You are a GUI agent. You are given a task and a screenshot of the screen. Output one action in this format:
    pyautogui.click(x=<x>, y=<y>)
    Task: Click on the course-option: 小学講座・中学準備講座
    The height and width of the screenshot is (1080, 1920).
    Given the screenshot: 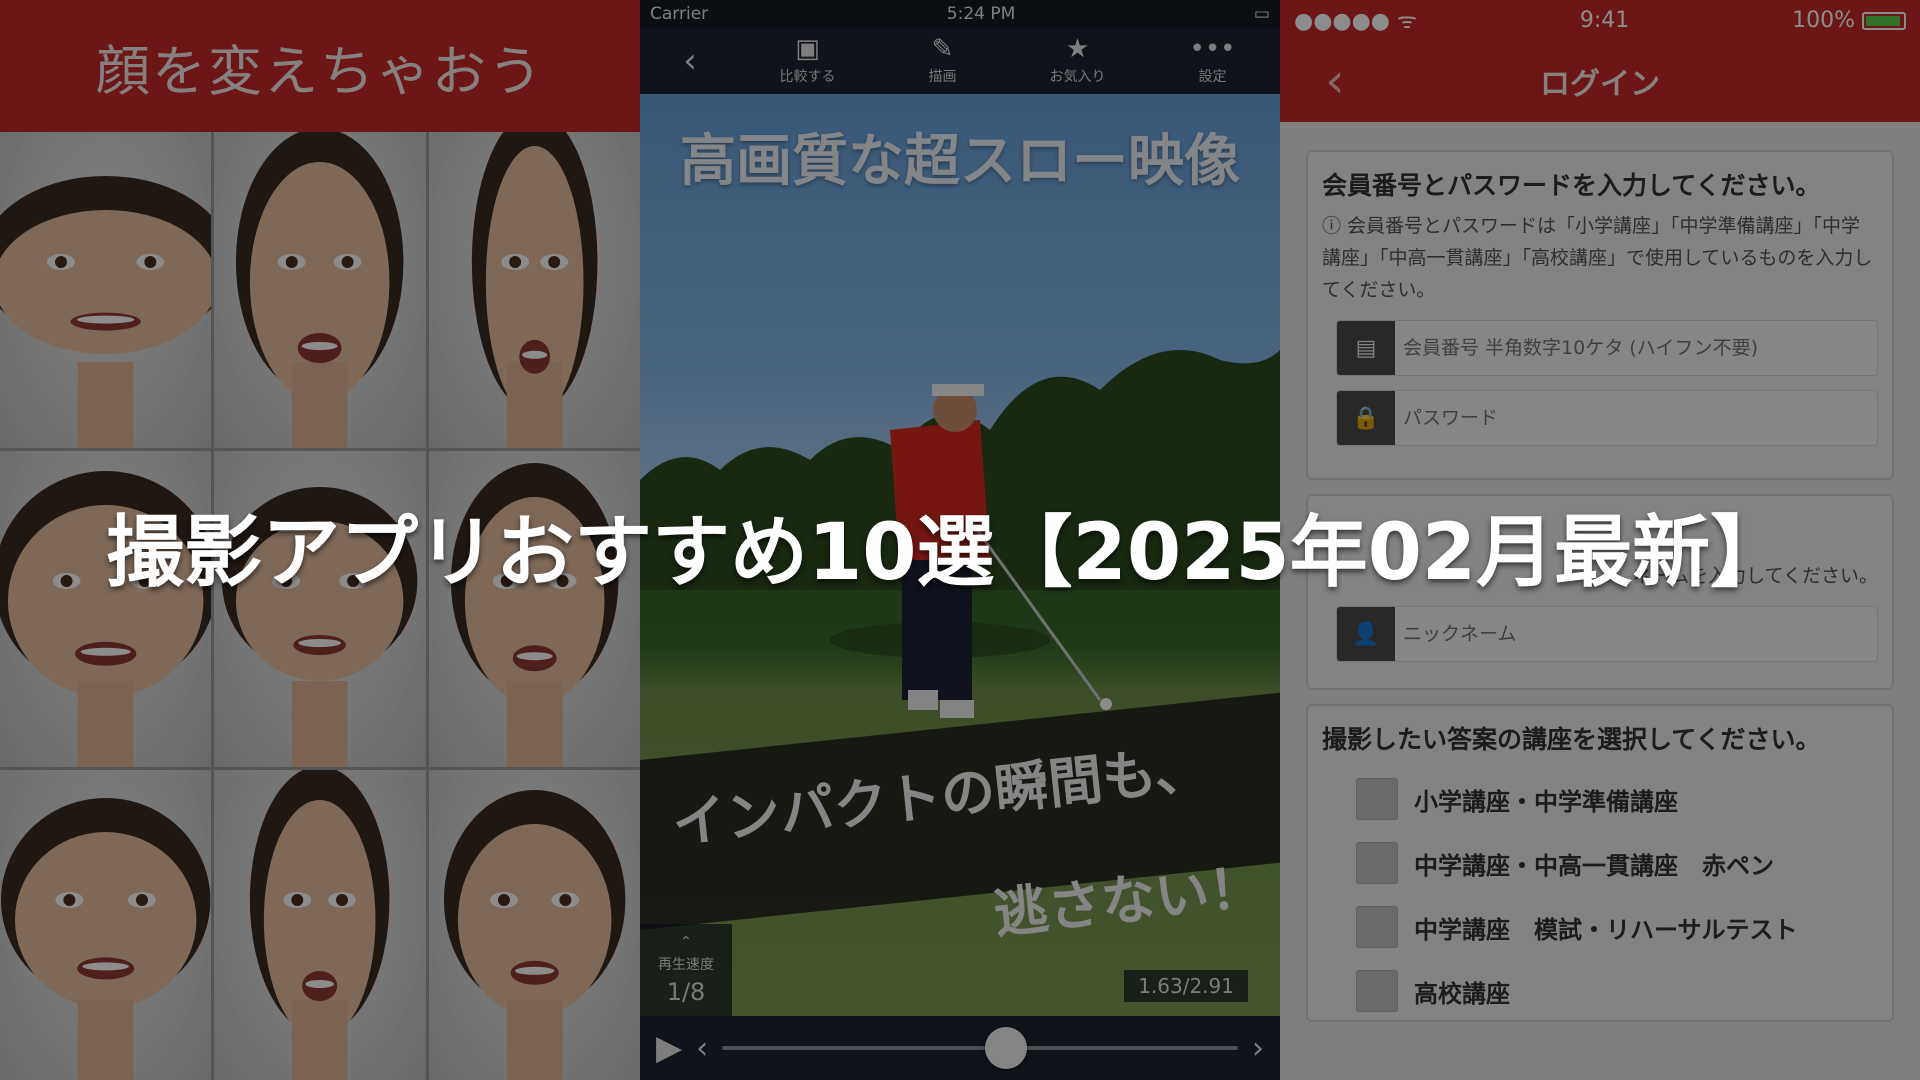 What is the action you would take?
    pyautogui.click(x=1617, y=799)
    